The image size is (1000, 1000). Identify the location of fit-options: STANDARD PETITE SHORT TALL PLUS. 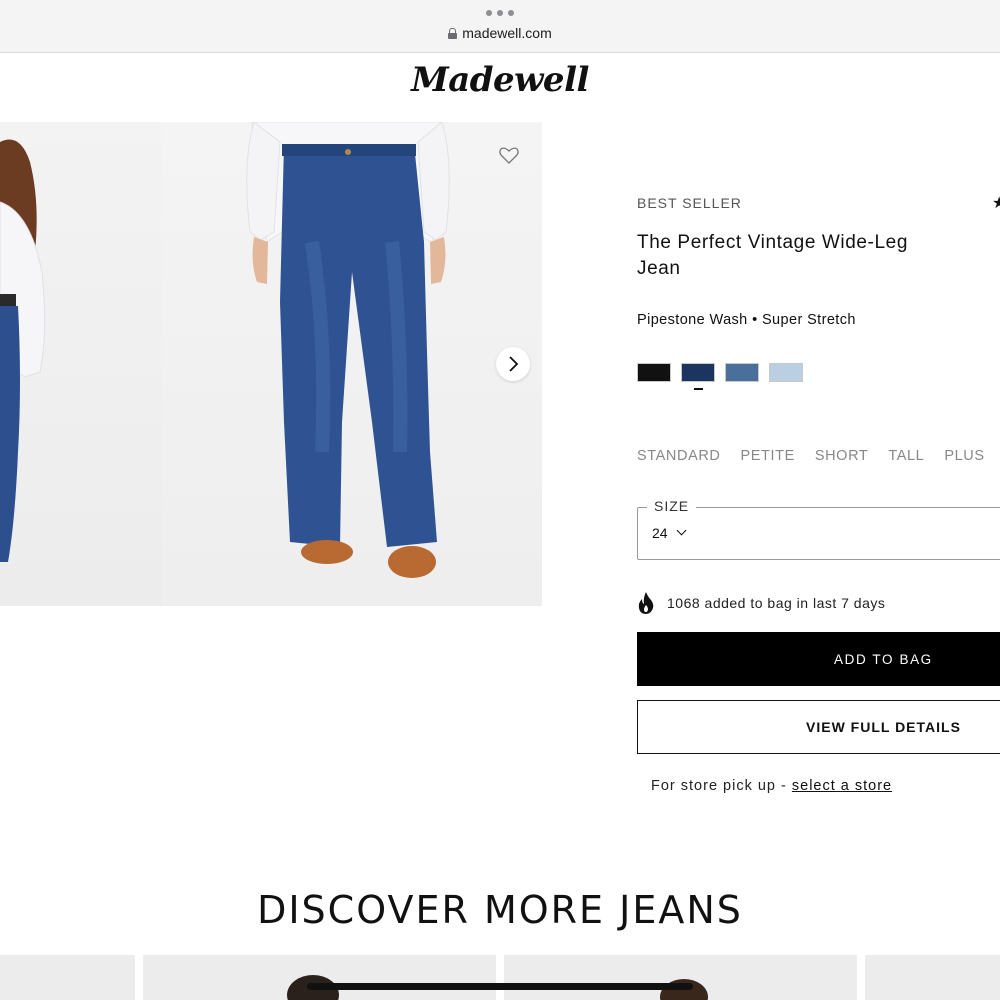
(811, 456).